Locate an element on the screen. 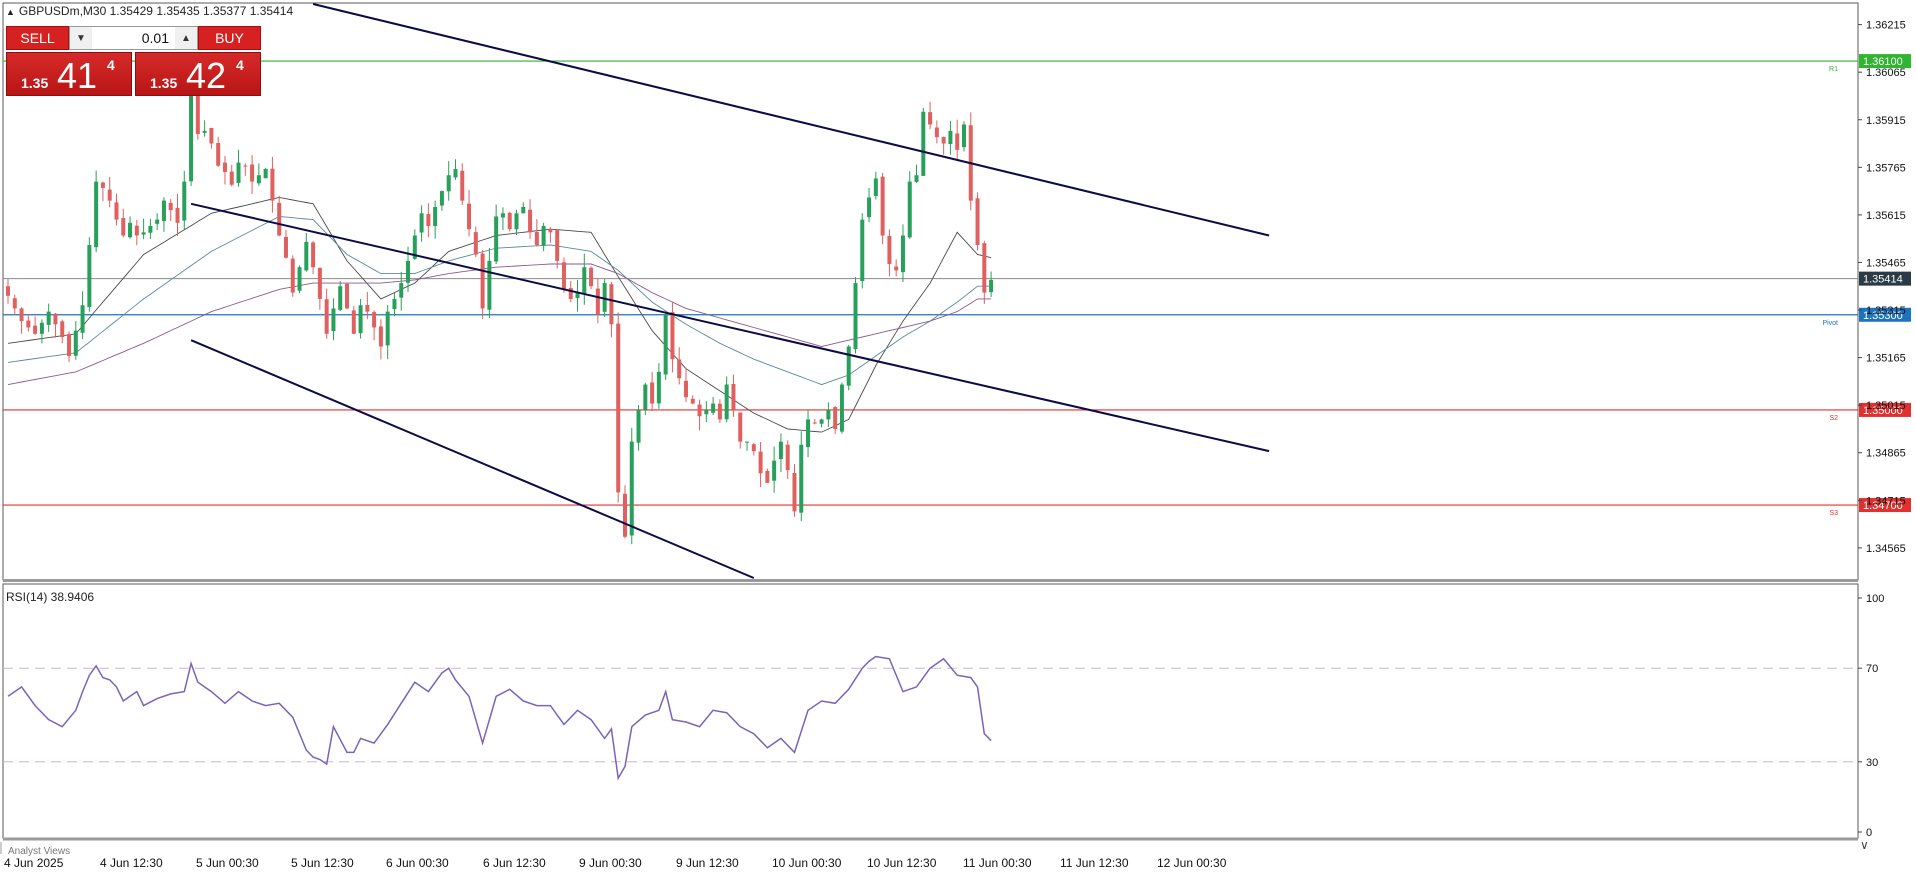 The height and width of the screenshot is (874, 1916). buy-price-main: 42 is located at coordinates (206, 75).